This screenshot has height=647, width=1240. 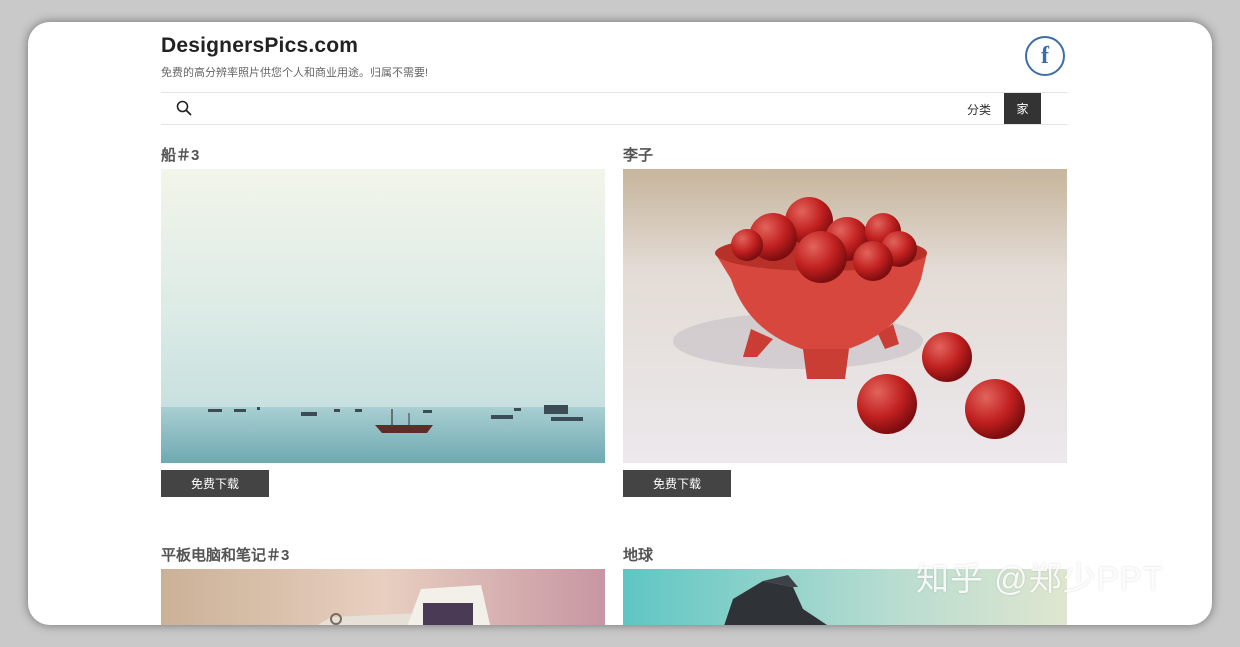 What do you see at coordinates (1040, 578) in the screenshot?
I see `watermark-text: 知乎 @郑少PPT` at bounding box center [1040, 578].